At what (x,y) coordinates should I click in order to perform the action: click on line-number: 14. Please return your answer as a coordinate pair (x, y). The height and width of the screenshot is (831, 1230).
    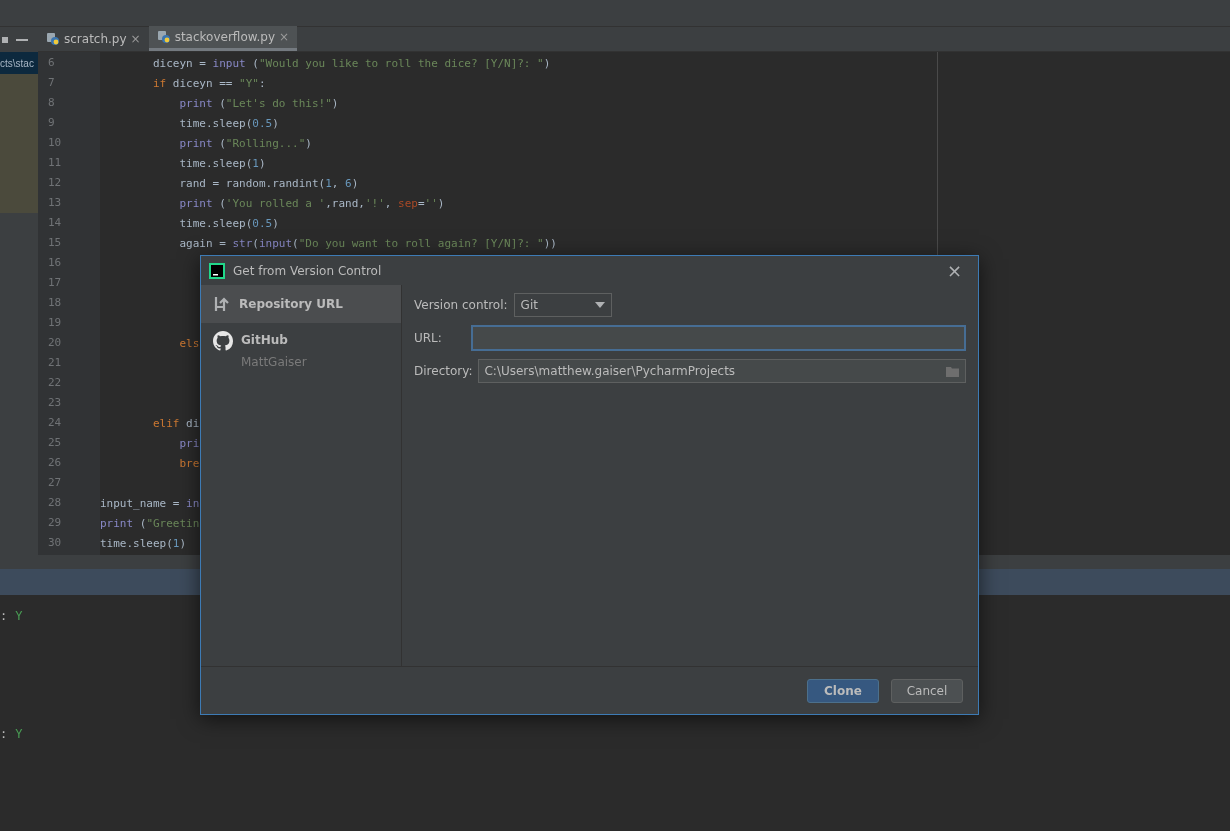
    Looking at the image, I should click on (55, 223).